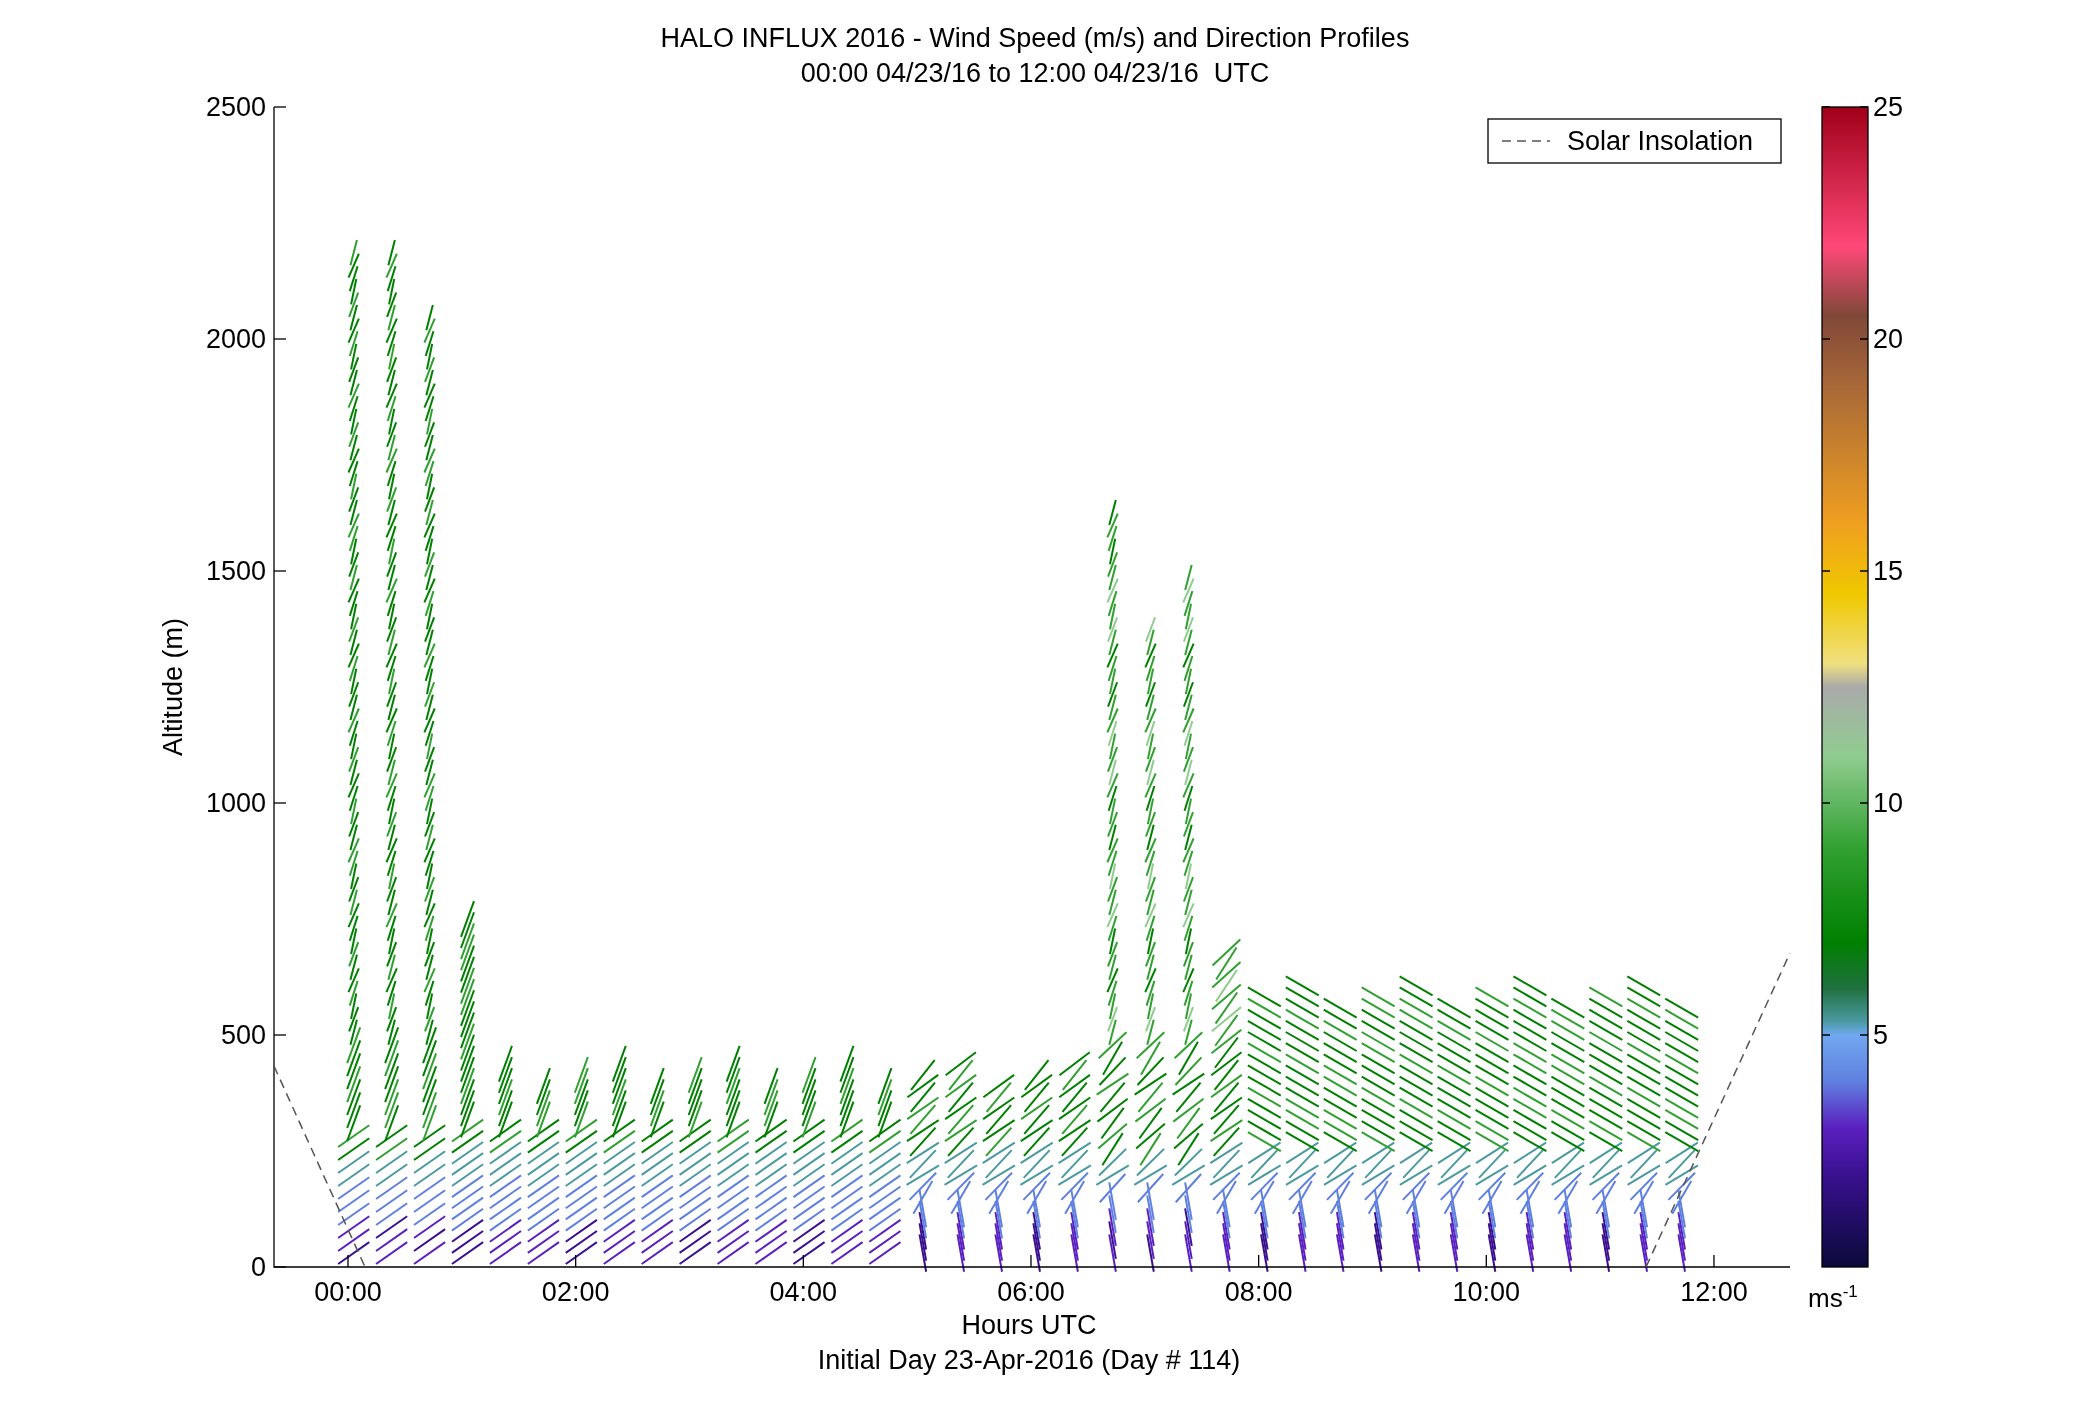 This screenshot has width=2098, height=1425. I want to click on y-tick-label: 0, so click(258, 1267).